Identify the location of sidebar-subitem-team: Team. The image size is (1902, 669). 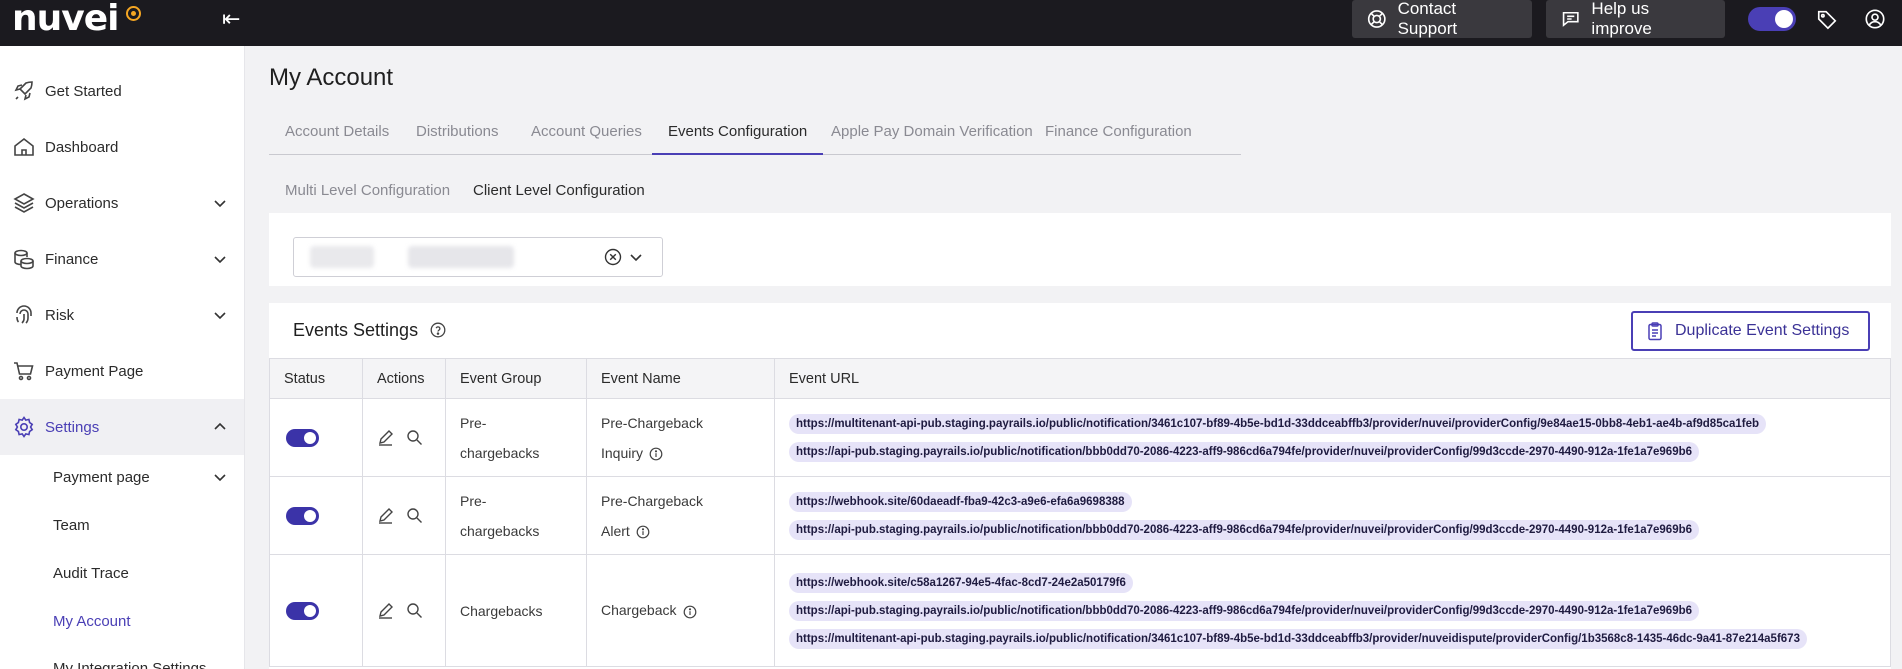
(122, 525).